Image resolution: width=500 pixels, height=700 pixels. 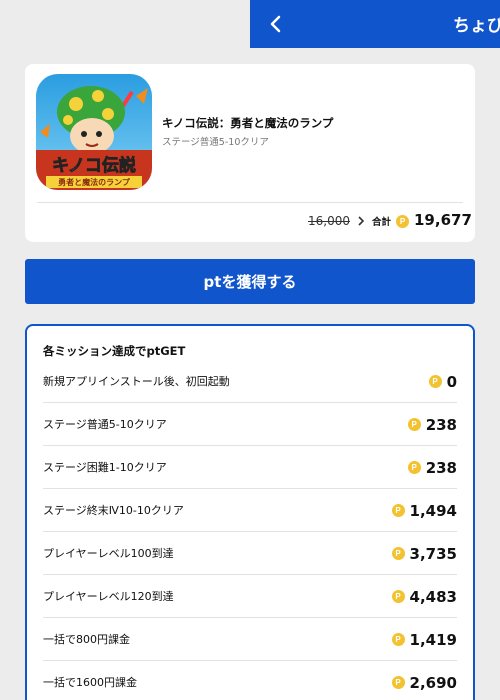 What do you see at coordinates (433, 682) in the screenshot?
I see `mission-points: 2,690` at bounding box center [433, 682].